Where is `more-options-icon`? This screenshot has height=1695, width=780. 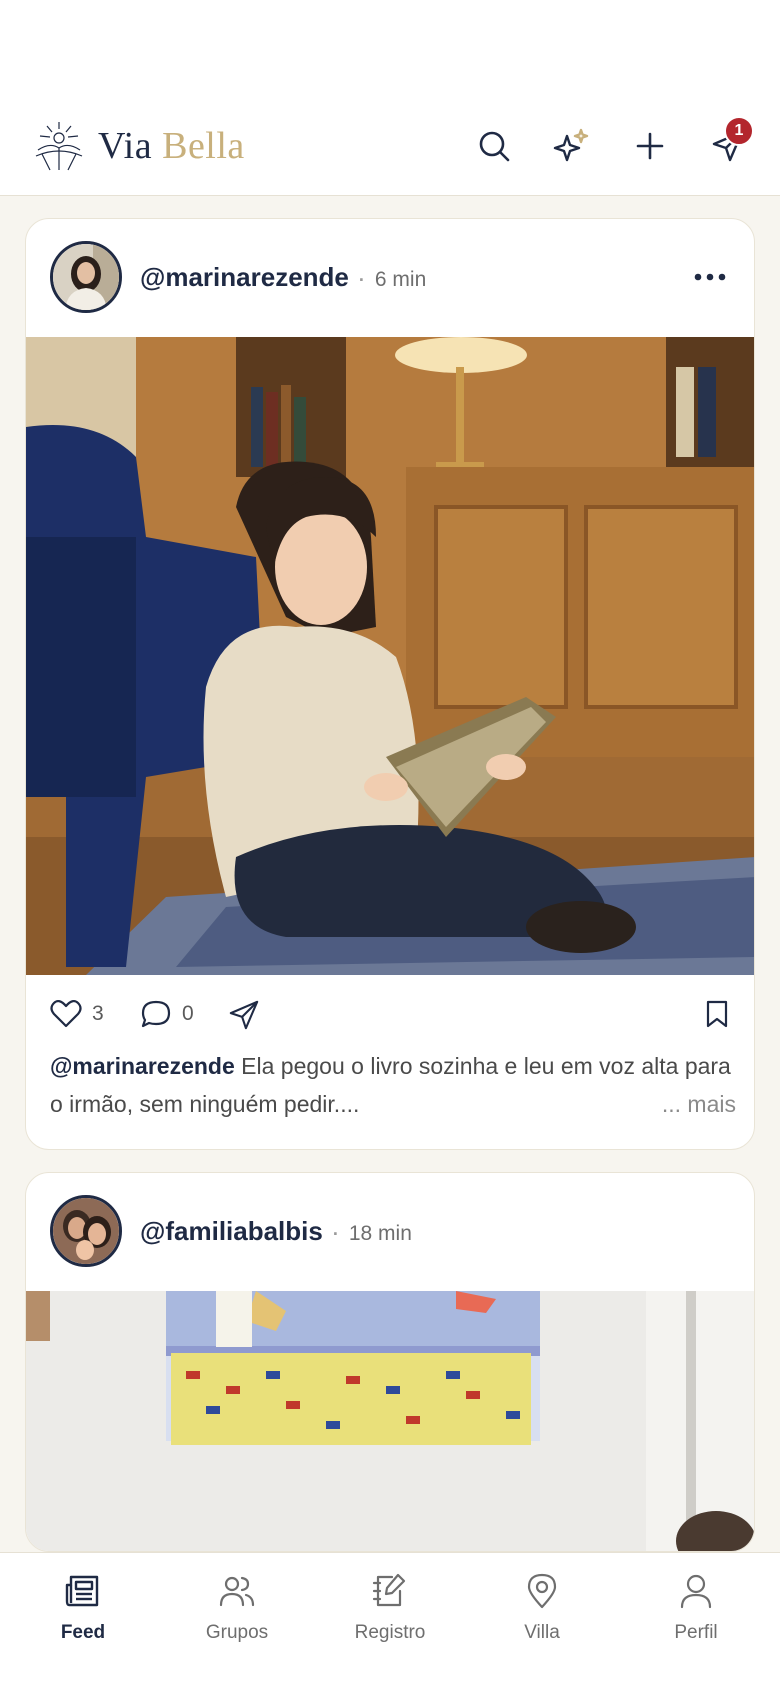
more-options-icon is located at coordinates (710, 277).